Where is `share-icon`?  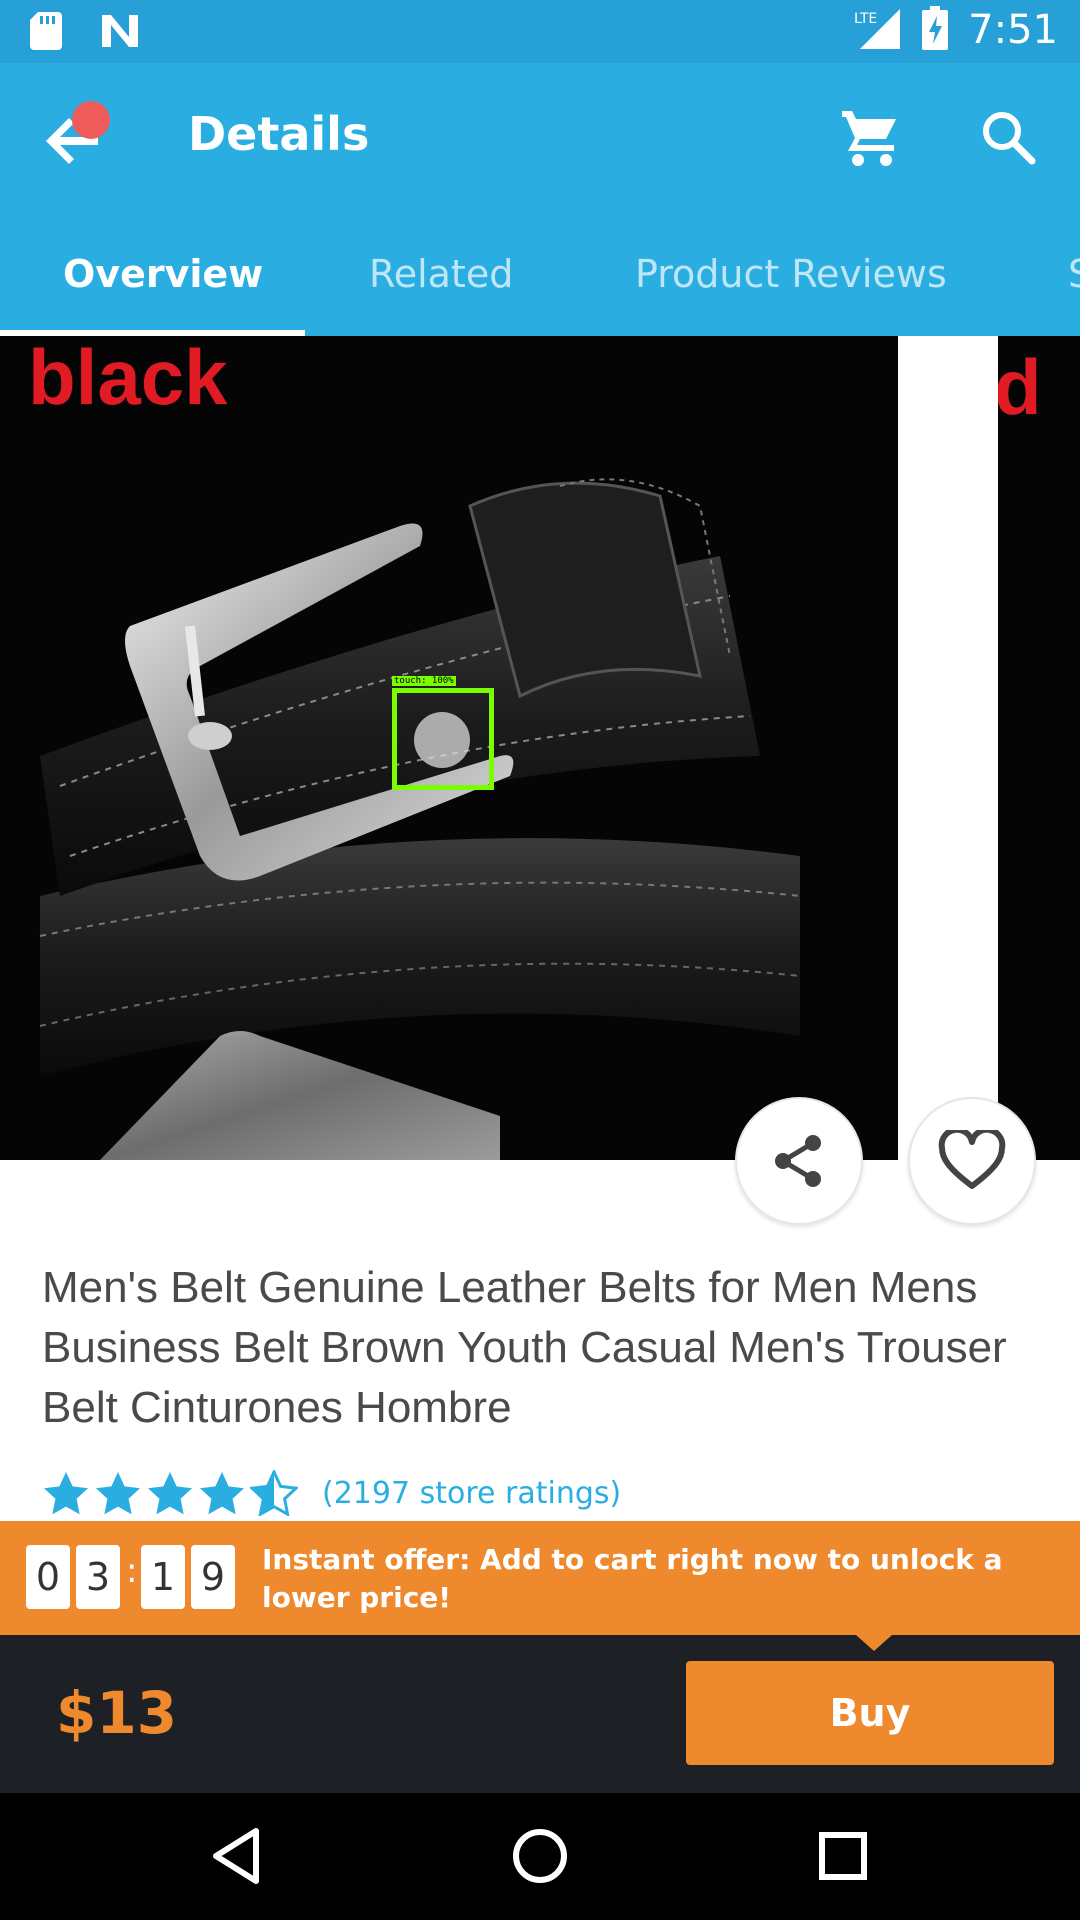
share-icon is located at coordinates (798, 1161).